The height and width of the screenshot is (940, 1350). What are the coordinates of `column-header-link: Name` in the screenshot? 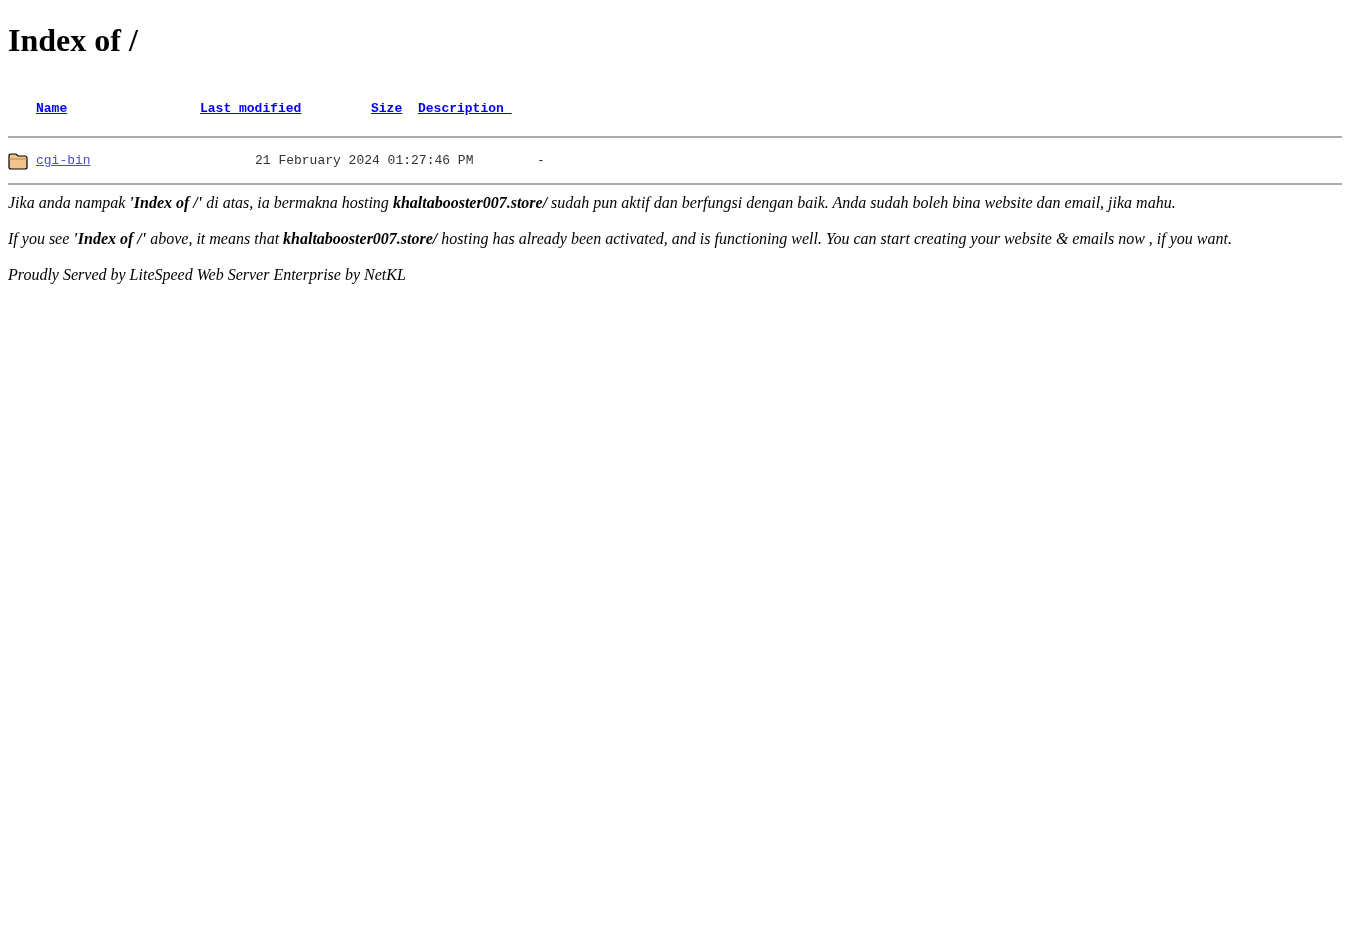 It's located at (52, 108).